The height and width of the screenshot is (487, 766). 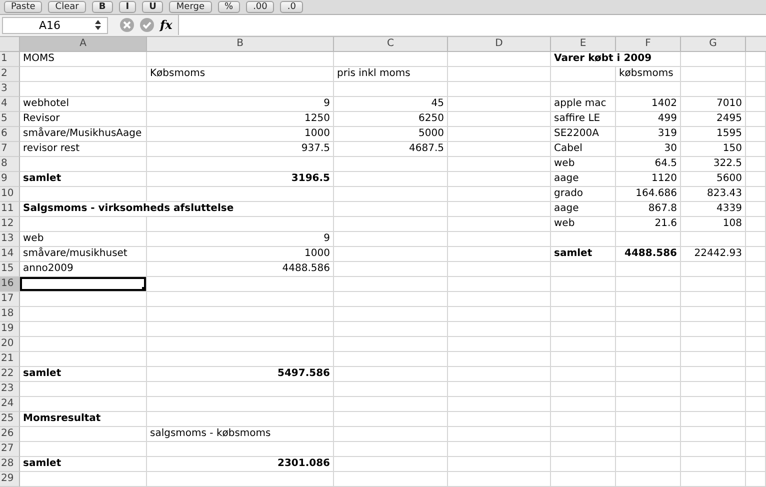 What do you see at coordinates (648, 119) in the screenshot?
I see `table-cell: 499` at bounding box center [648, 119].